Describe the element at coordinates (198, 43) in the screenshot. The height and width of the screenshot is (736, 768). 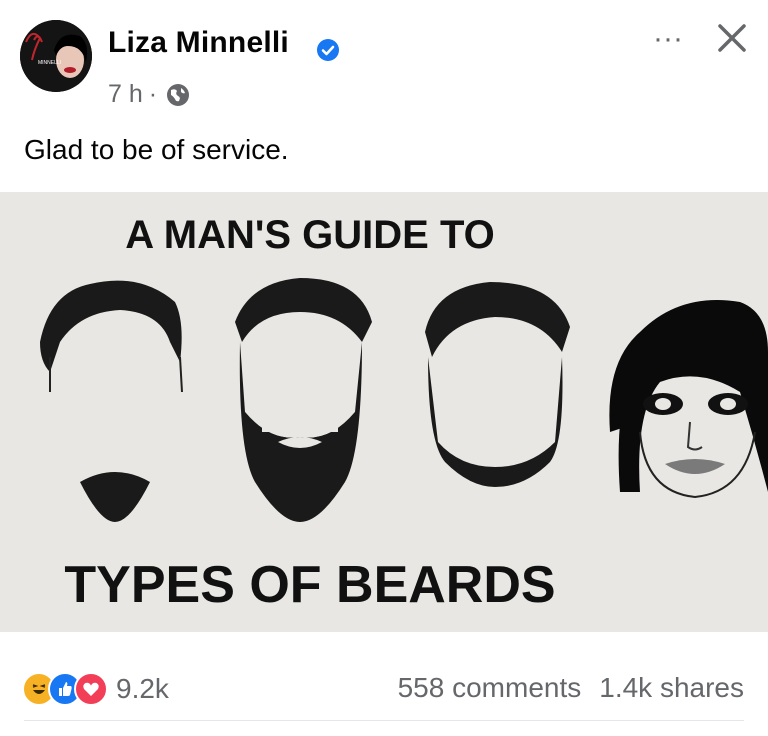
I see `author-name: Liza Minnelli` at that location.